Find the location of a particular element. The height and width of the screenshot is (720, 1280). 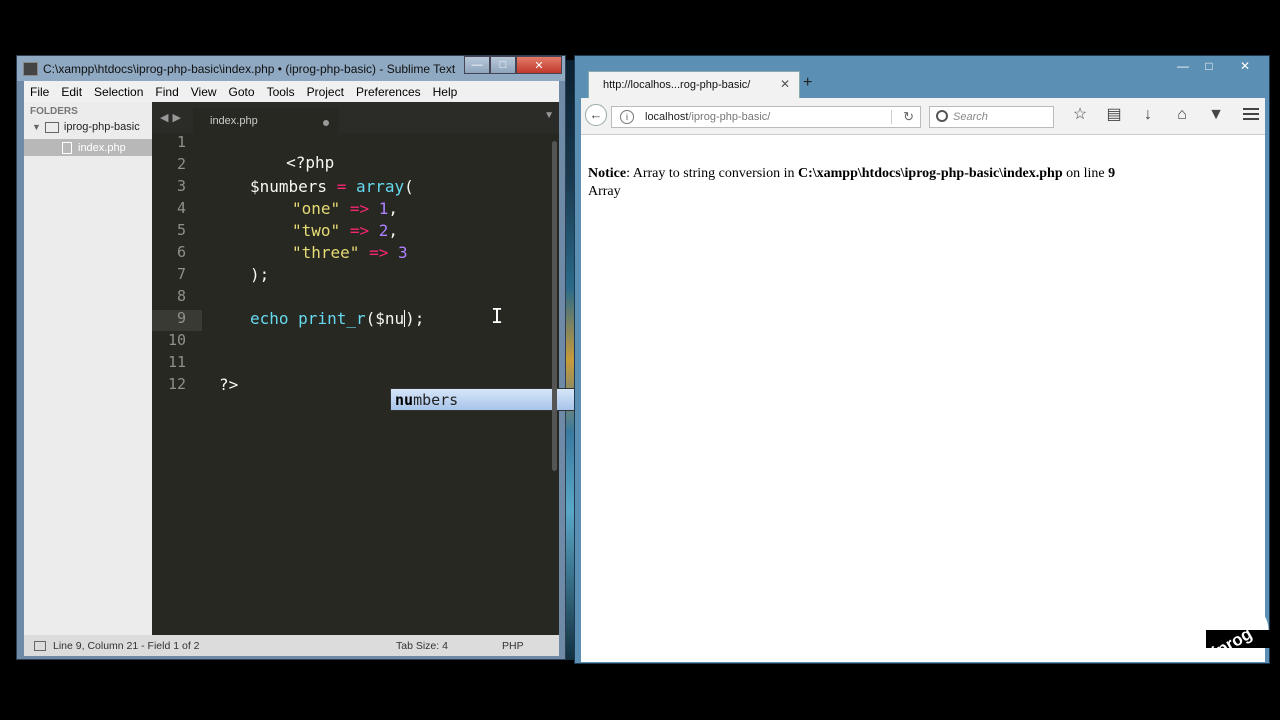

bookmark-star-icon: ☆ is located at coordinates (1080, 115).